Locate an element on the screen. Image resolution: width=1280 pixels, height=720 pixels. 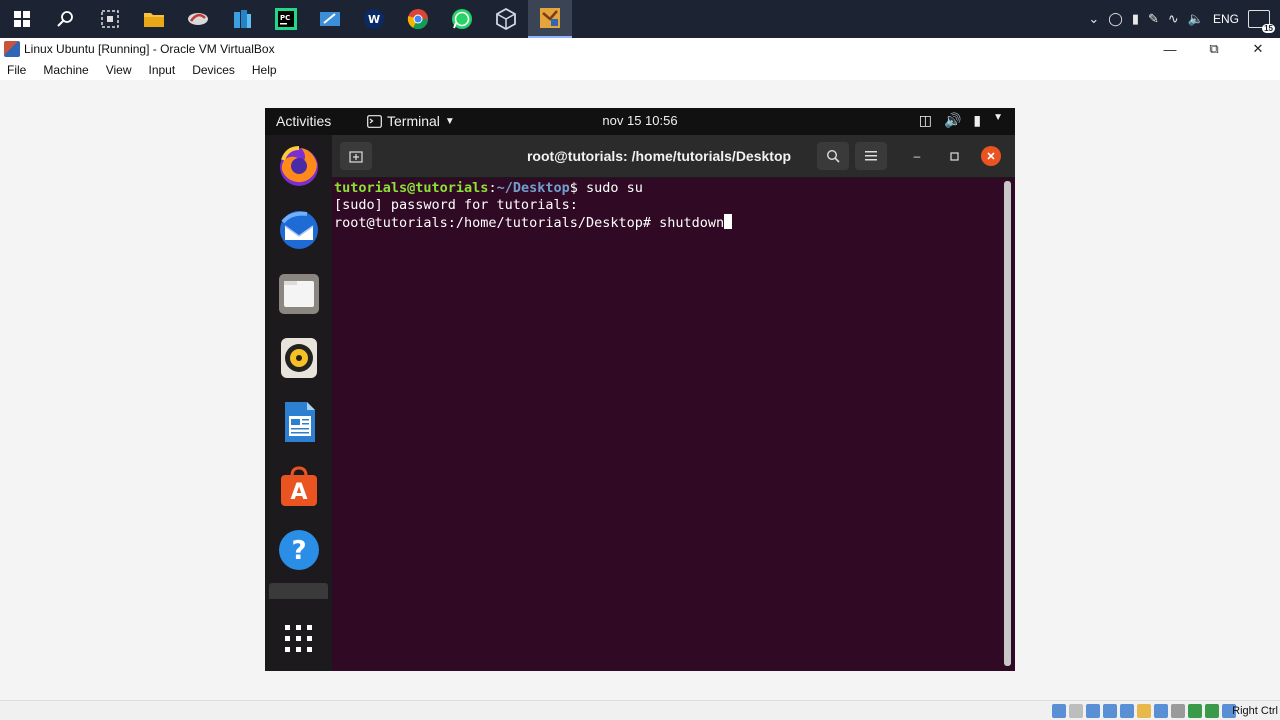
app-menu: Terminal ▼ is located at coordinates (411, 121).